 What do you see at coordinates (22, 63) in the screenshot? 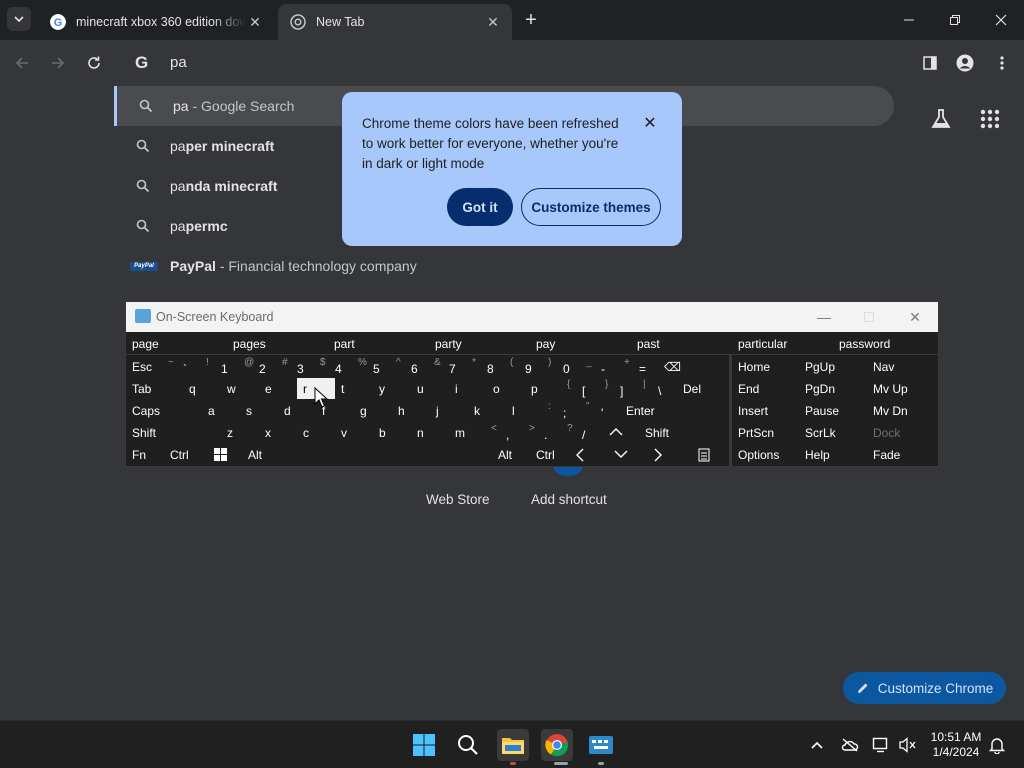
I see `back-arrow-icon` at bounding box center [22, 63].